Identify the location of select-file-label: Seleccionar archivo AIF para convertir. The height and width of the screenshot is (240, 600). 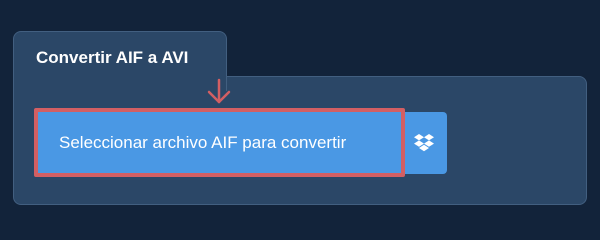
(203, 142).